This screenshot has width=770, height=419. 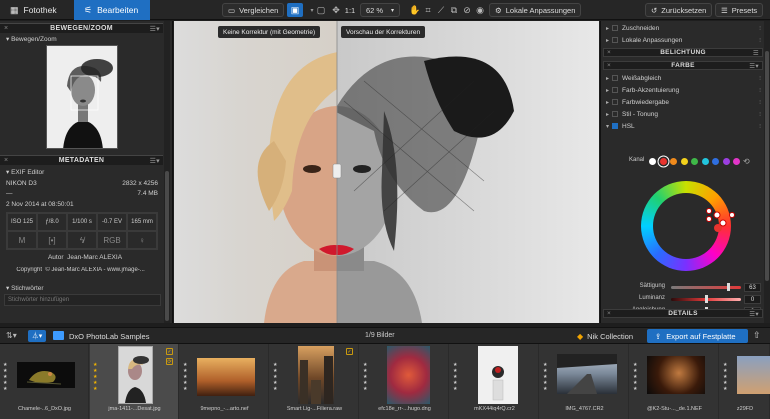 What do you see at coordinates (683, 126) in the screenshot?
I see `hsl-row: ▾ HSL ⁝` at bounding box center [683, 126].